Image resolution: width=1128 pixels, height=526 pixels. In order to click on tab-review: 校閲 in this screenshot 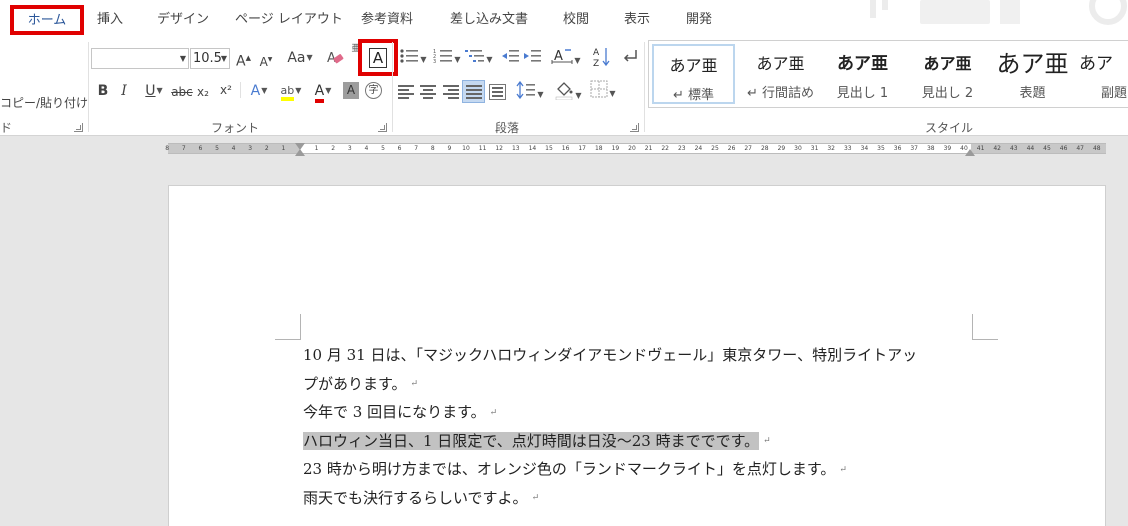, I will do `click(576, 20)`.